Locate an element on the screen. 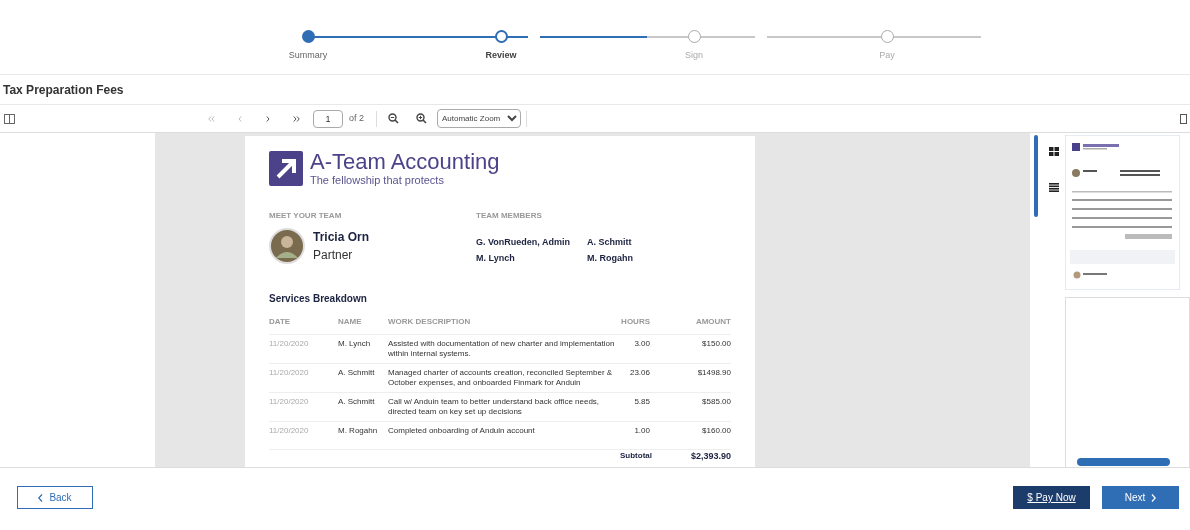  team-member: M. Rogahn is located at coordinates (610, 258).